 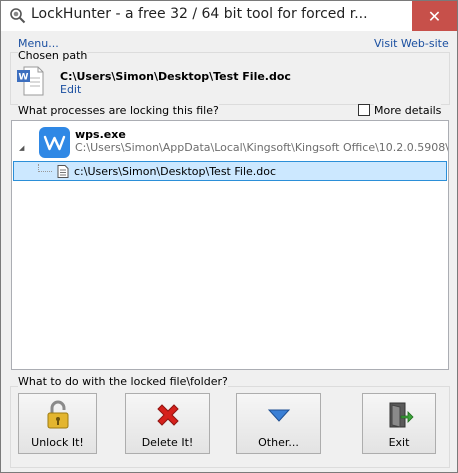 What do you see at coordinates (401, 415) in the screenshot?
I see `exit-door-icon` at bounding box center [401, 415].